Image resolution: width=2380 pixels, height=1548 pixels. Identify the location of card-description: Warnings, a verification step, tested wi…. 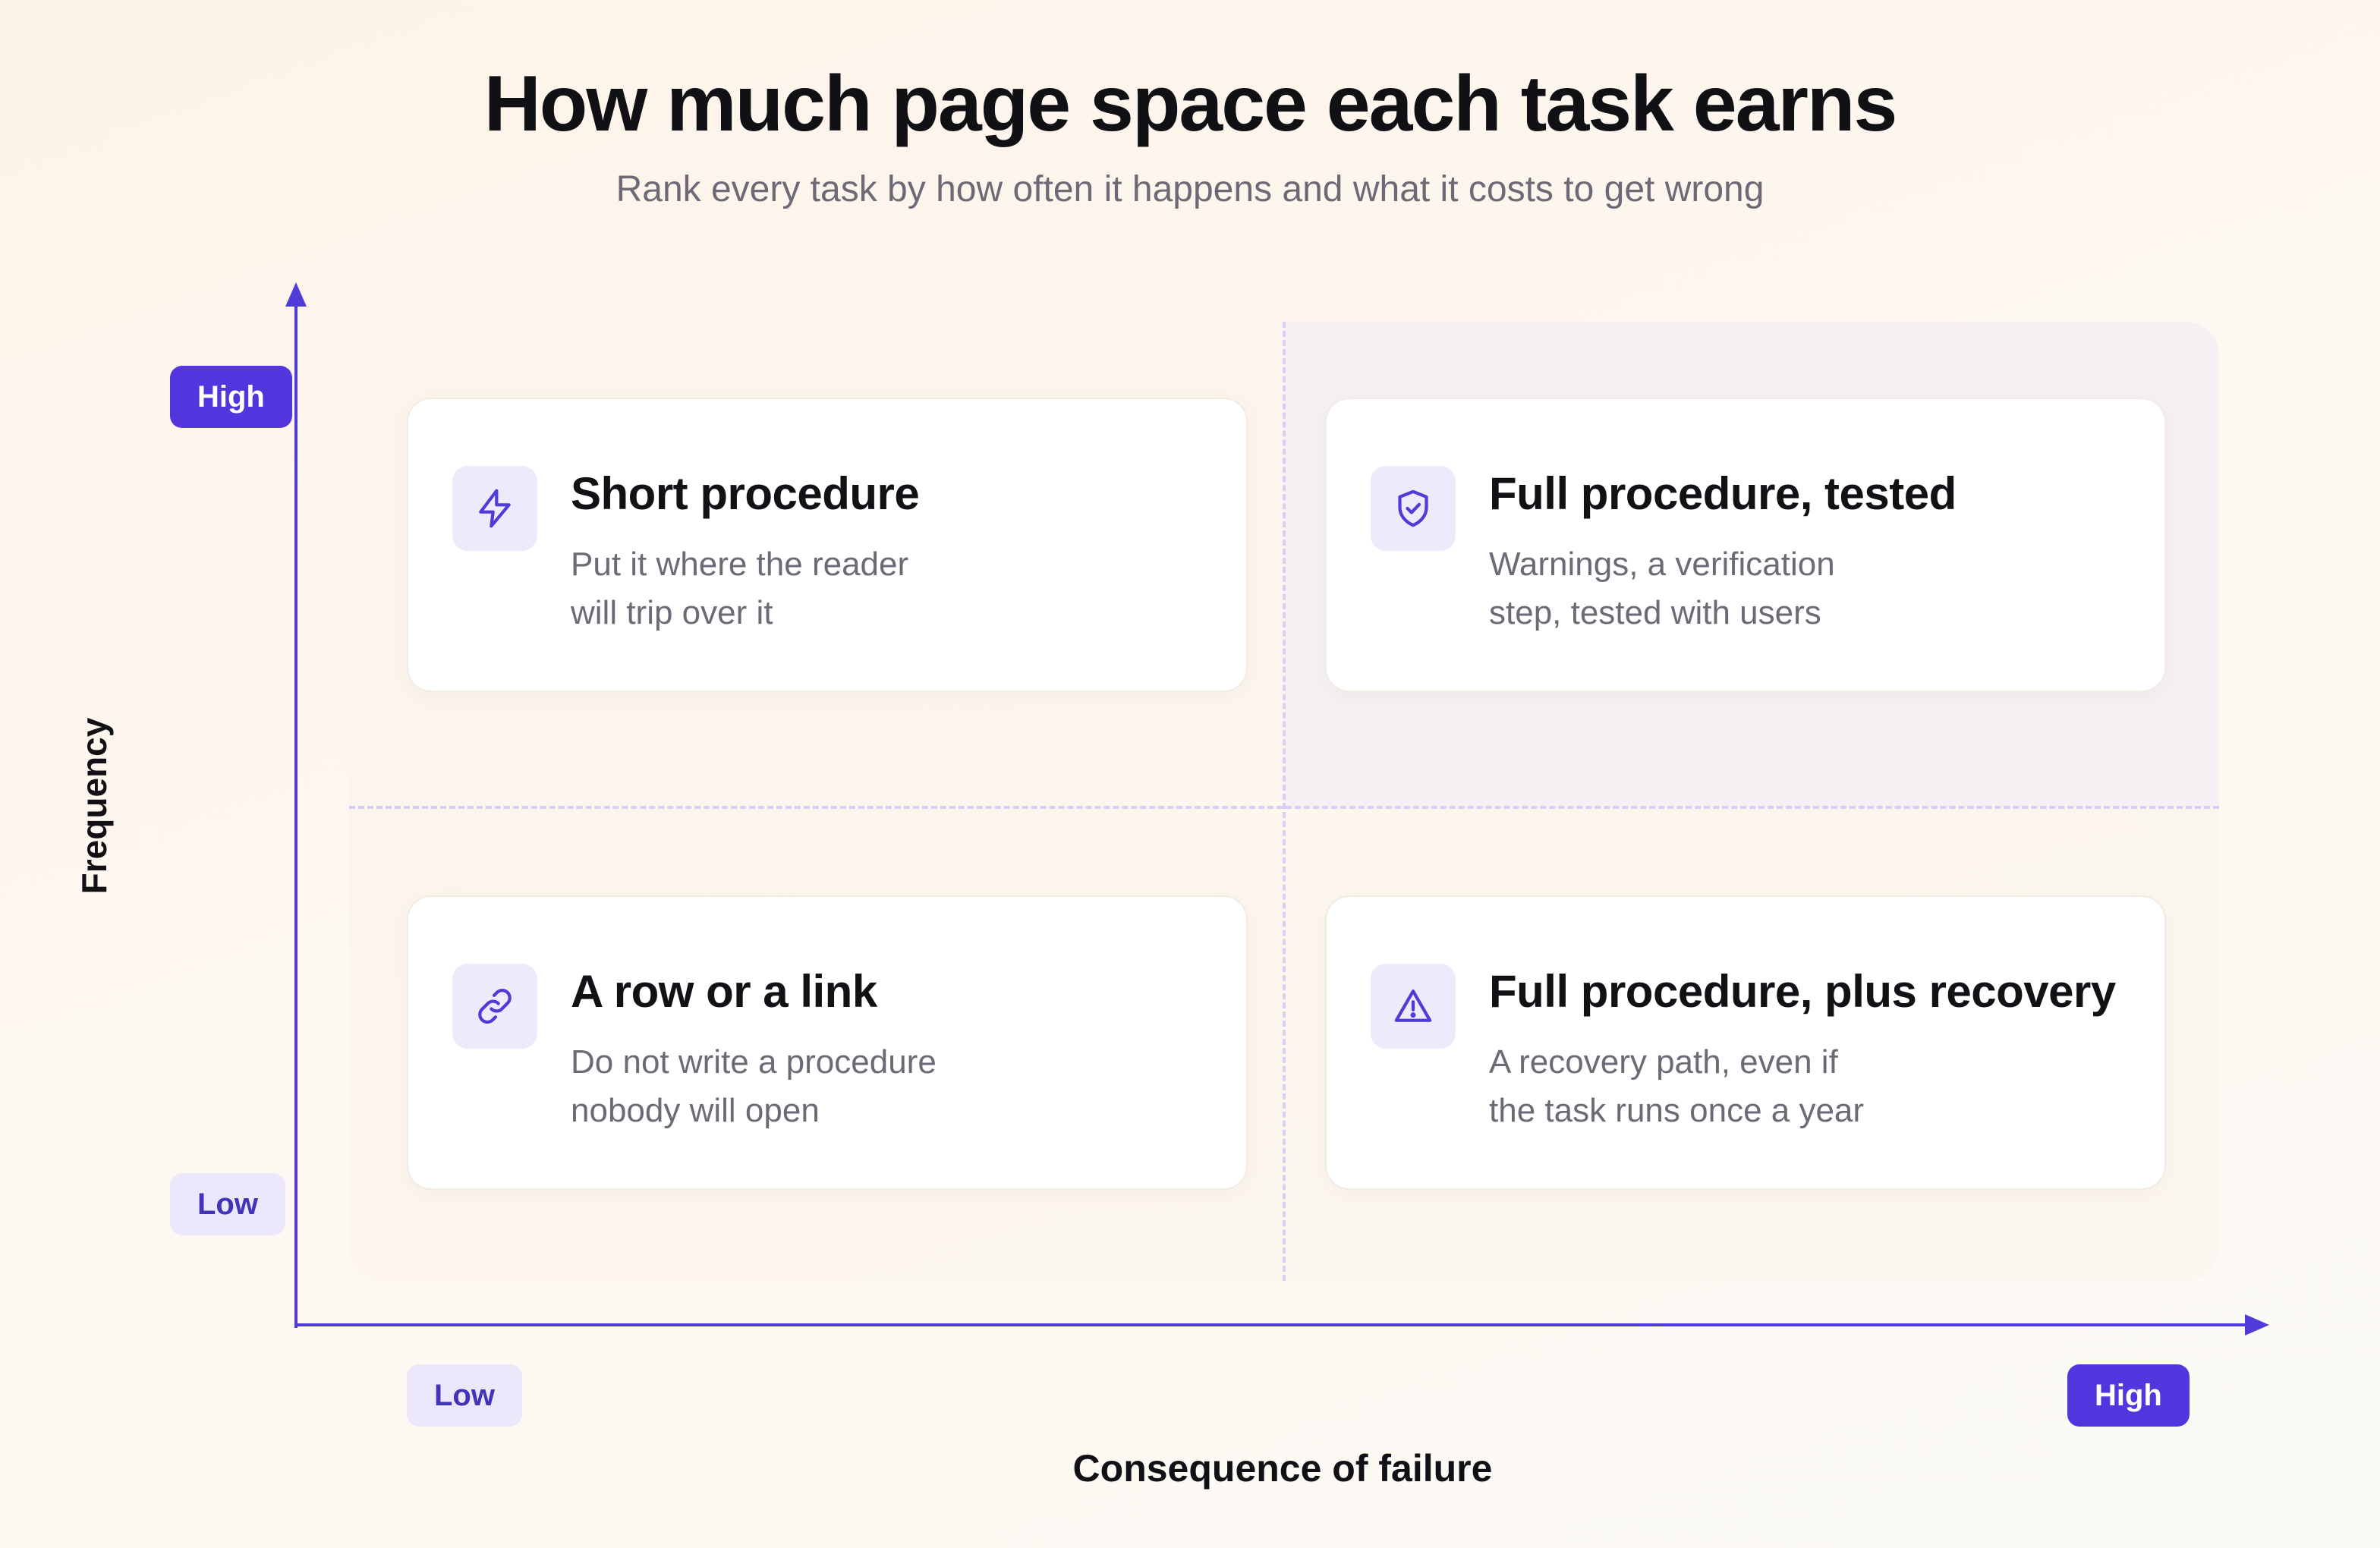
(1662, 588).